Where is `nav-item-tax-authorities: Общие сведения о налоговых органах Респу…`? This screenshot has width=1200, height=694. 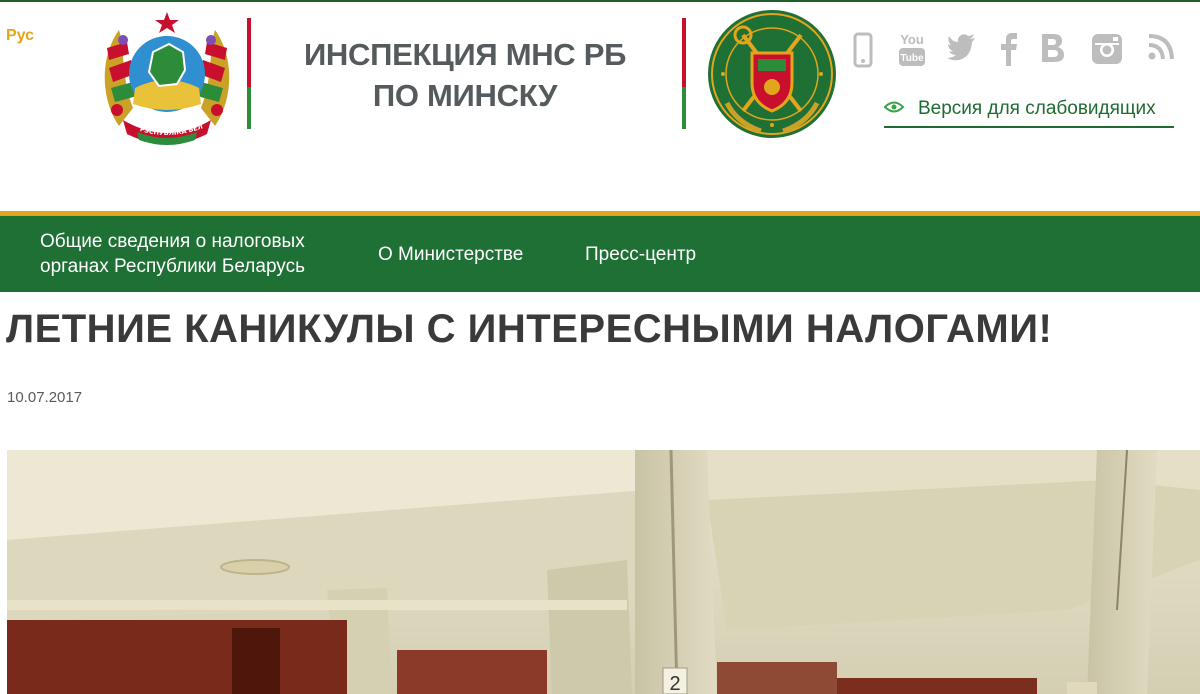
nav-item-tax-authorities: Общие сведения о налоговых органах Респу… is located at coordinates (190, 254).